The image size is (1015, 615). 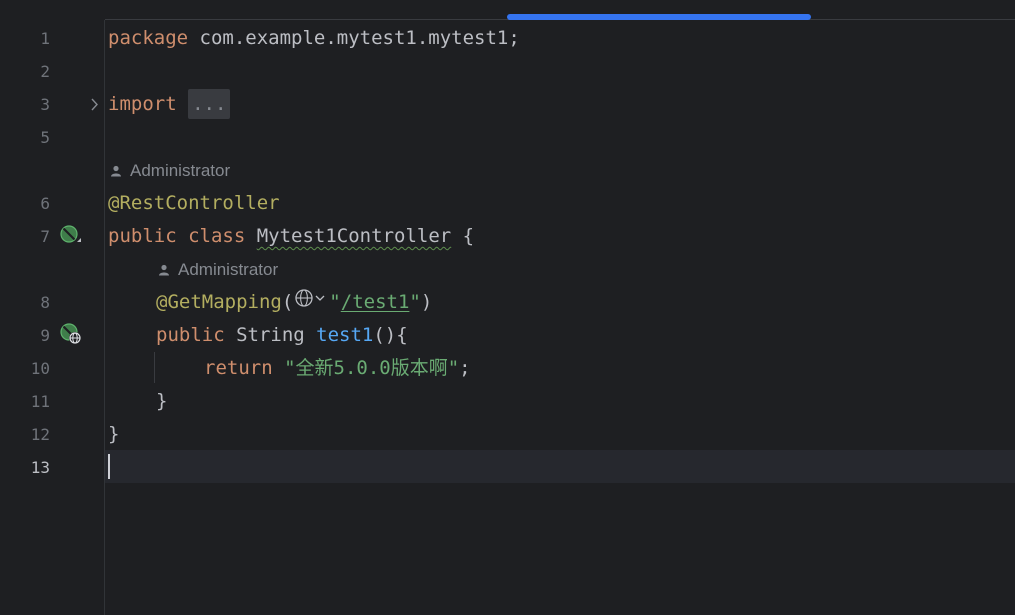 What do you see at coordinates (104, 317) in the screenshot?
I see `gutter-separator` at bounding box center [104, 317].